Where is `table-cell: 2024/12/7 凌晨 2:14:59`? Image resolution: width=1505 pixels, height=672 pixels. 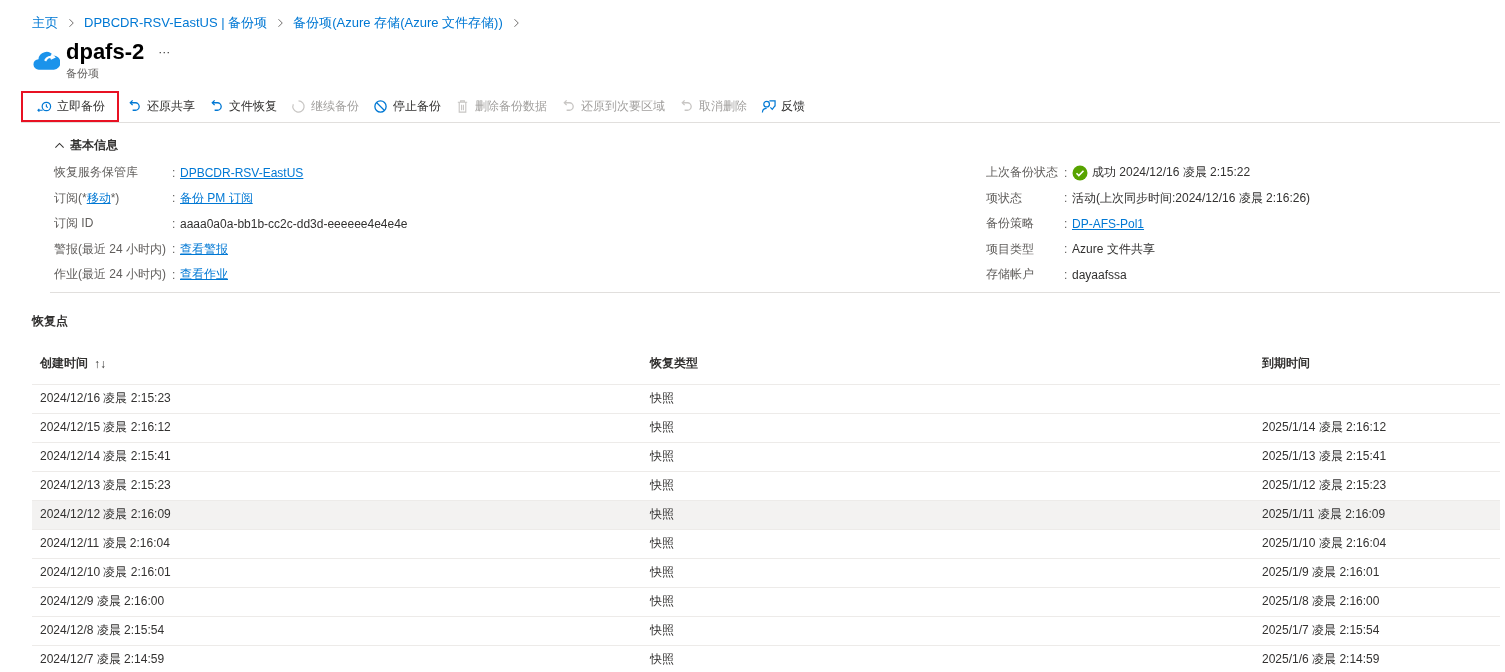 table-cell: 2024/12/7 凌晨 2:14:59 is located at coordinates (102, 659).